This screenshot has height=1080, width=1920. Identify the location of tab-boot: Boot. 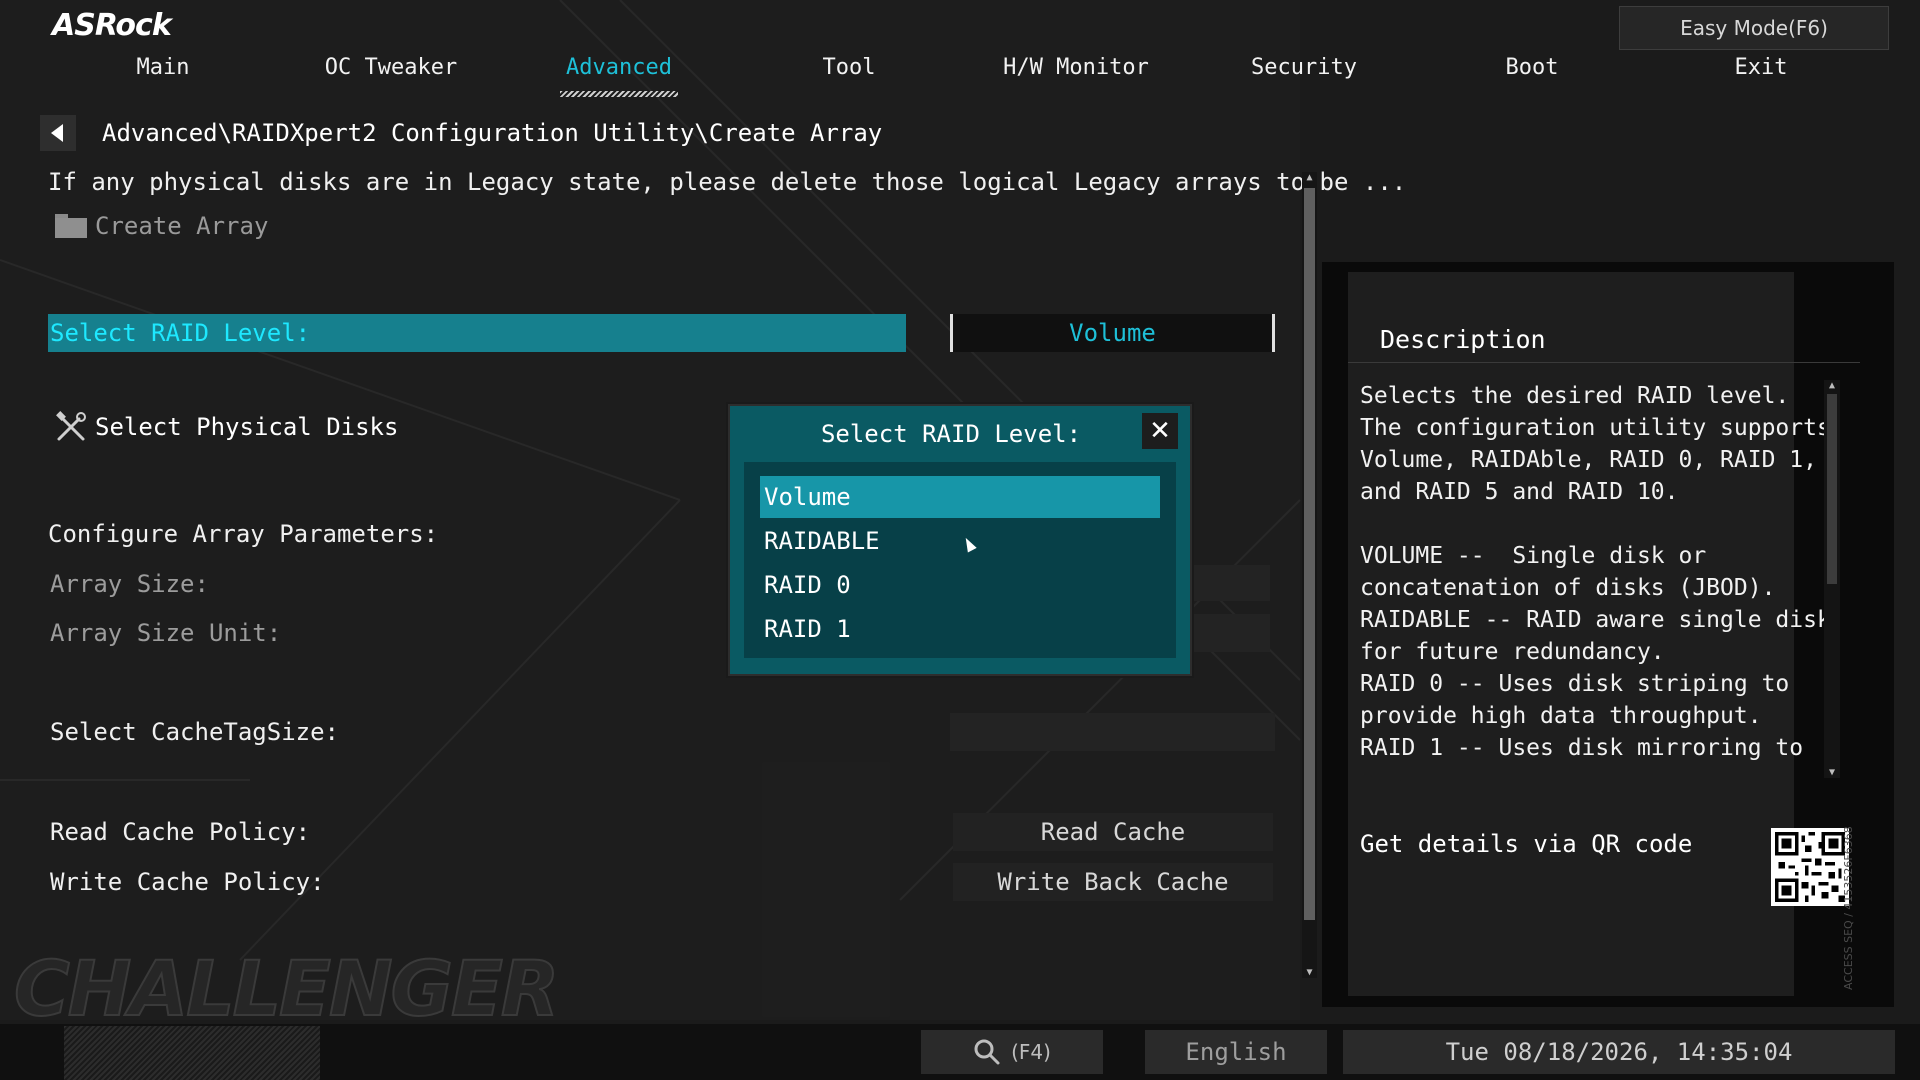
(1532, 67).